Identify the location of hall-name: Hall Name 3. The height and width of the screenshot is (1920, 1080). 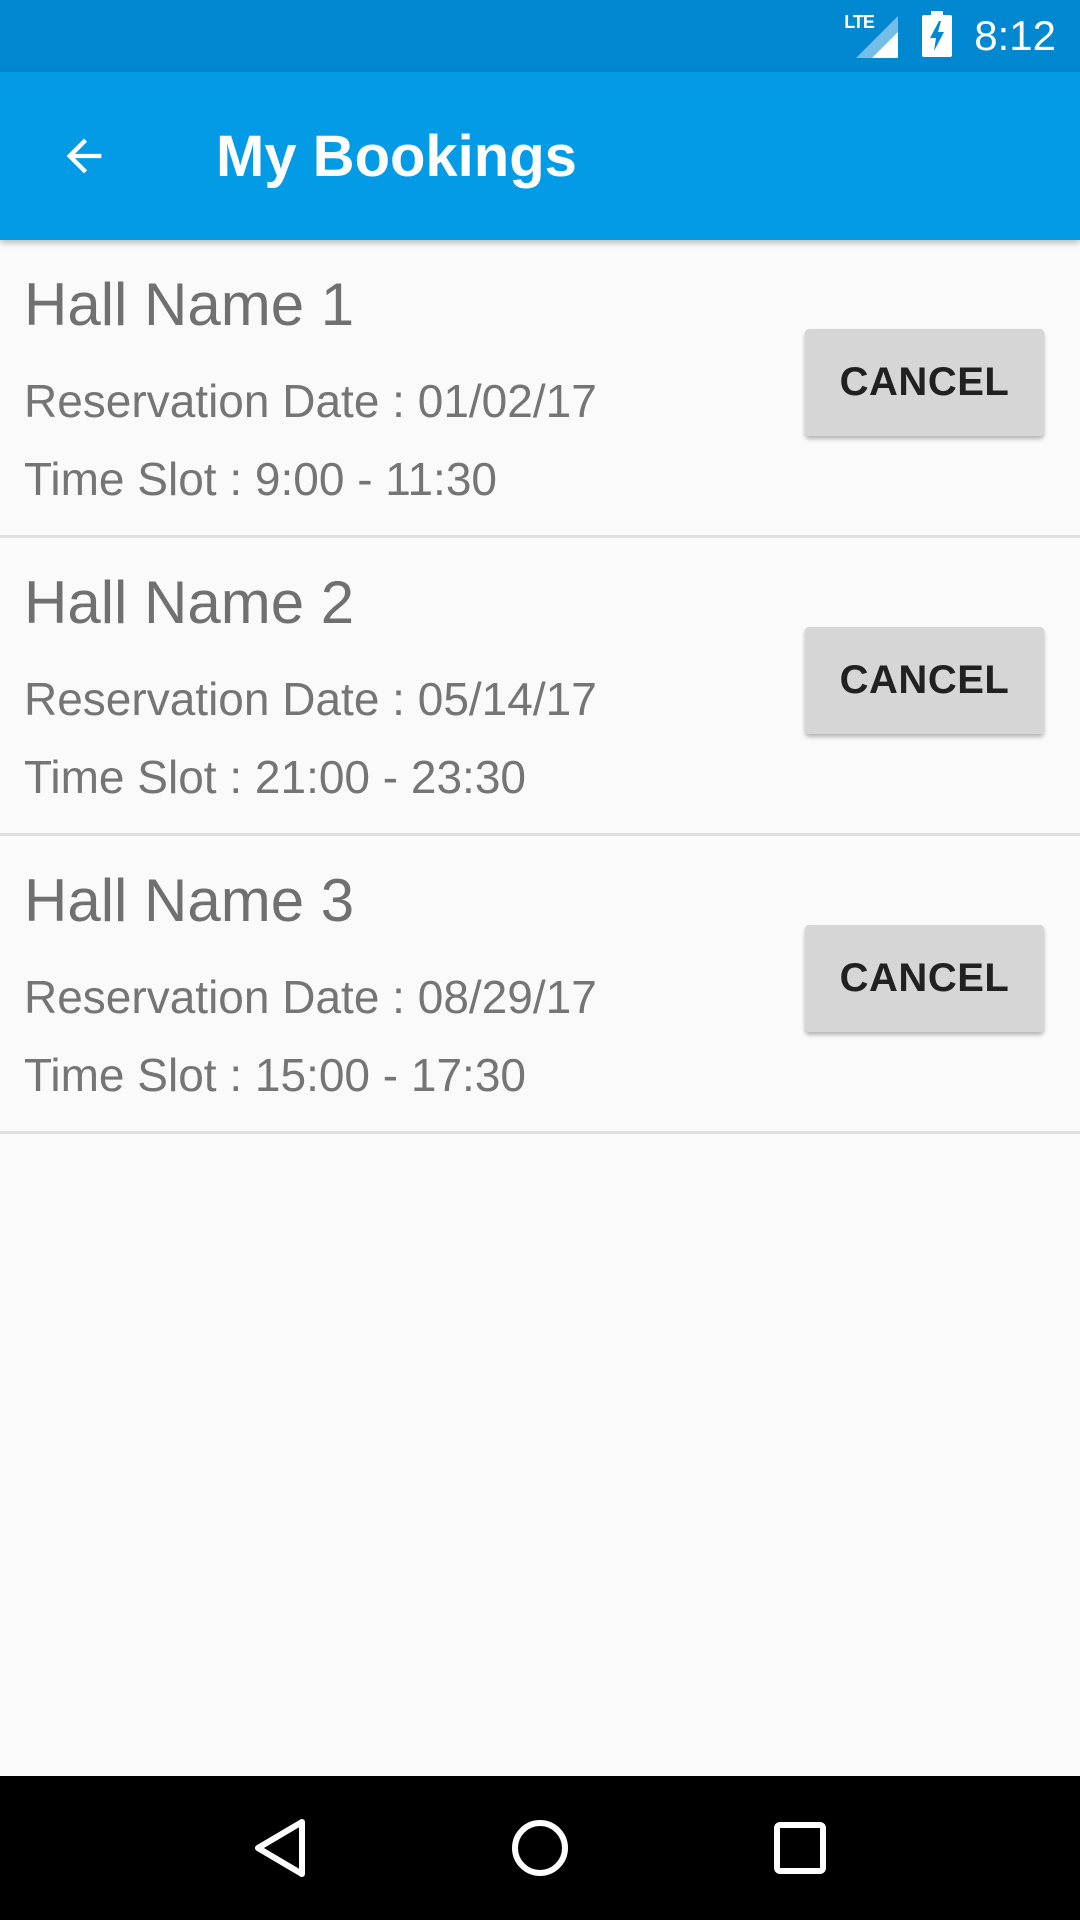
(189, 900).